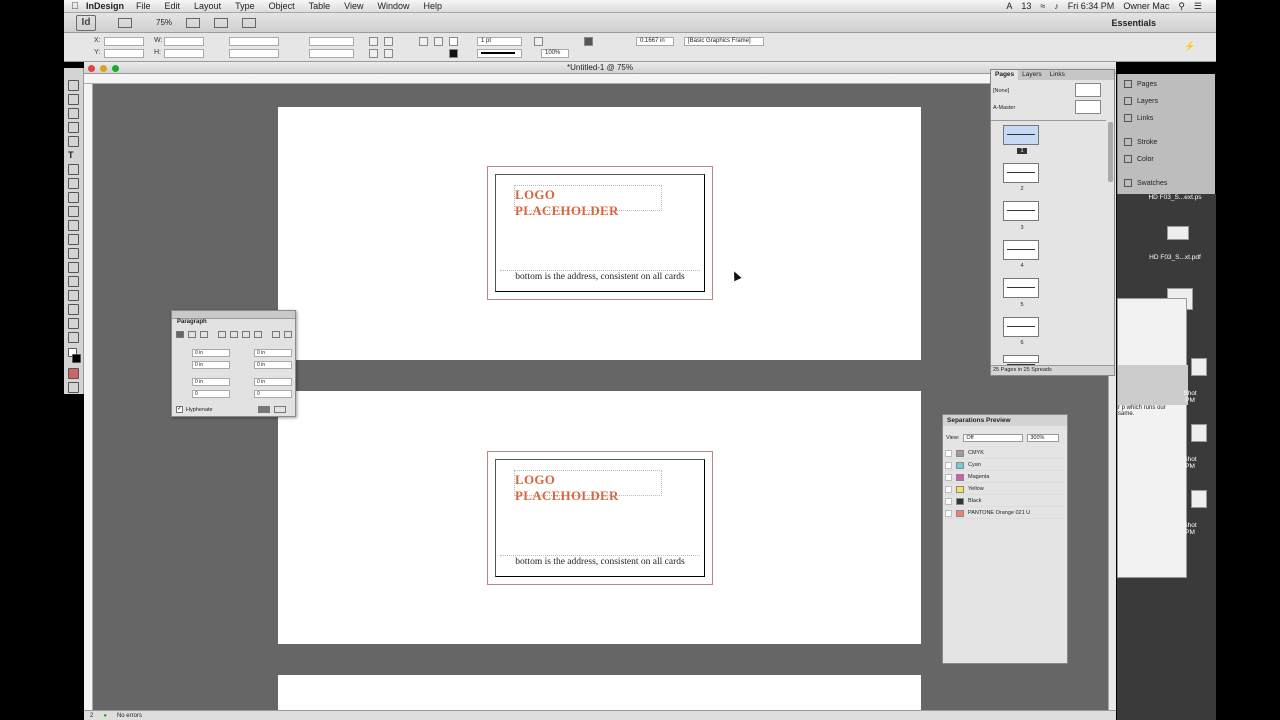 The image size is (1280, 720). I want to click on menu-type: Type, so click(245, 6).